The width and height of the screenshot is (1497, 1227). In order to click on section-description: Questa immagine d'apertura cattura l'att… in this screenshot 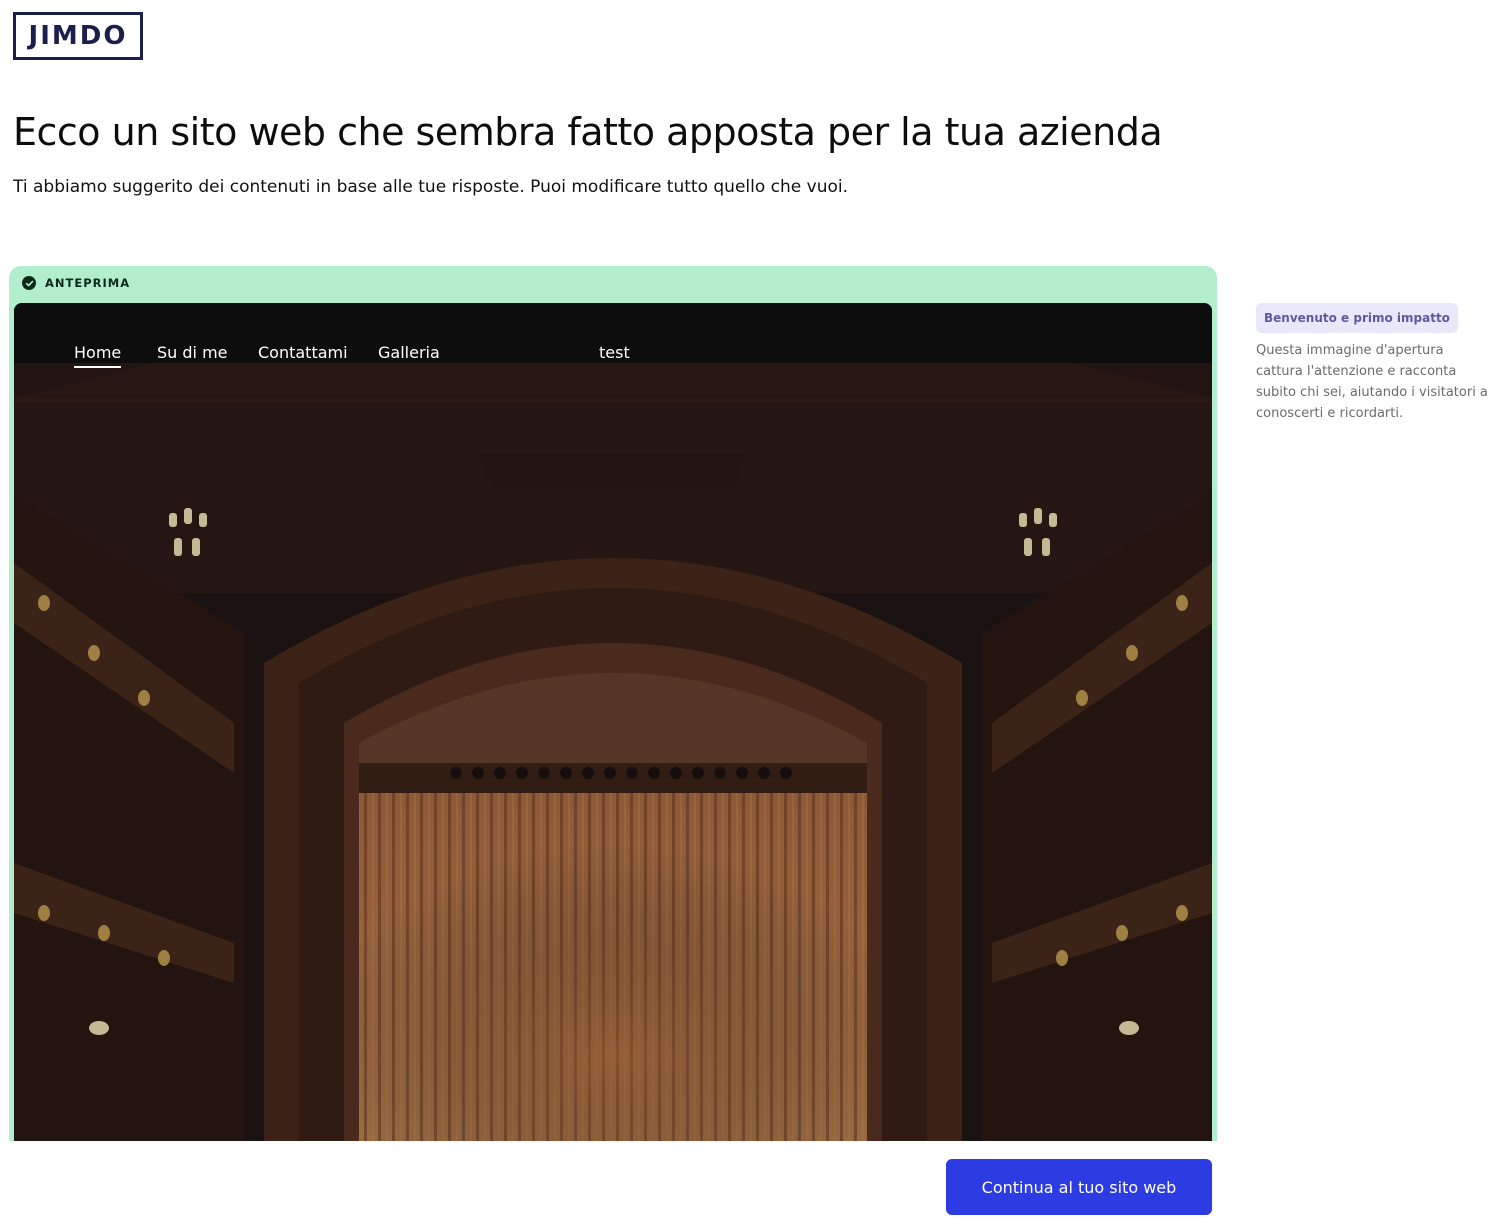, I will do `click(1372, 382)`.